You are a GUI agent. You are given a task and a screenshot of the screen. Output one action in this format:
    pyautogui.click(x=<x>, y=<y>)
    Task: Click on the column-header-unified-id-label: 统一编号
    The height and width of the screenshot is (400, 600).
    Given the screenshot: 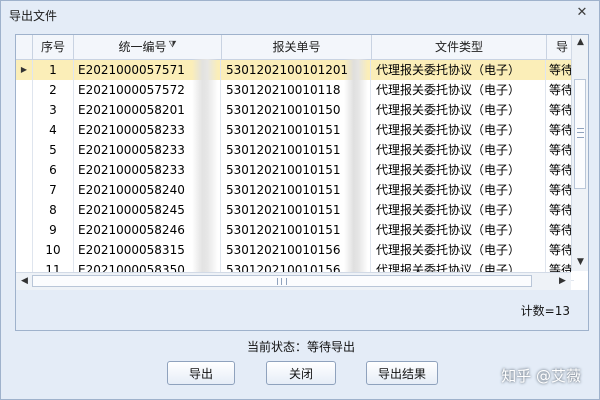 What is the action you would take?
    pyautogui.click(x=142, y=47)
    